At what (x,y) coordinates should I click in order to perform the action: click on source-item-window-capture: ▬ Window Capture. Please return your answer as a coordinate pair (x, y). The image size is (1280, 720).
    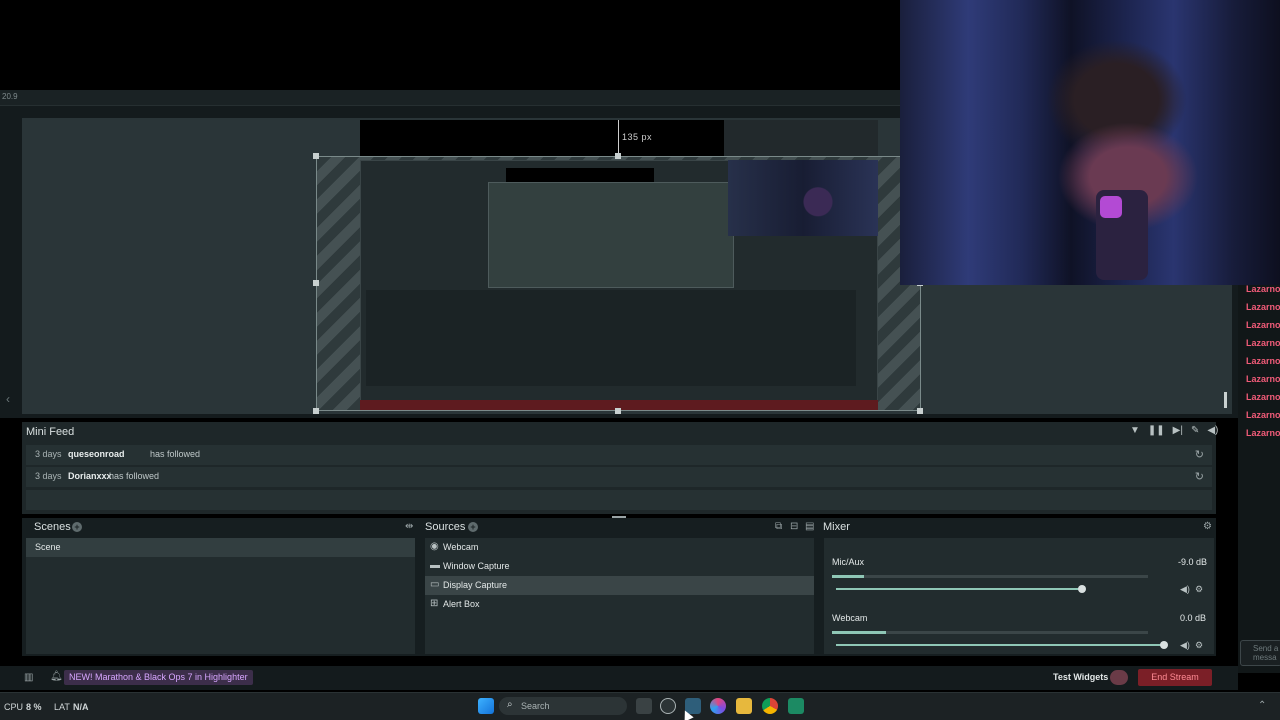
    Looking at the image, I should click on (619, 566).